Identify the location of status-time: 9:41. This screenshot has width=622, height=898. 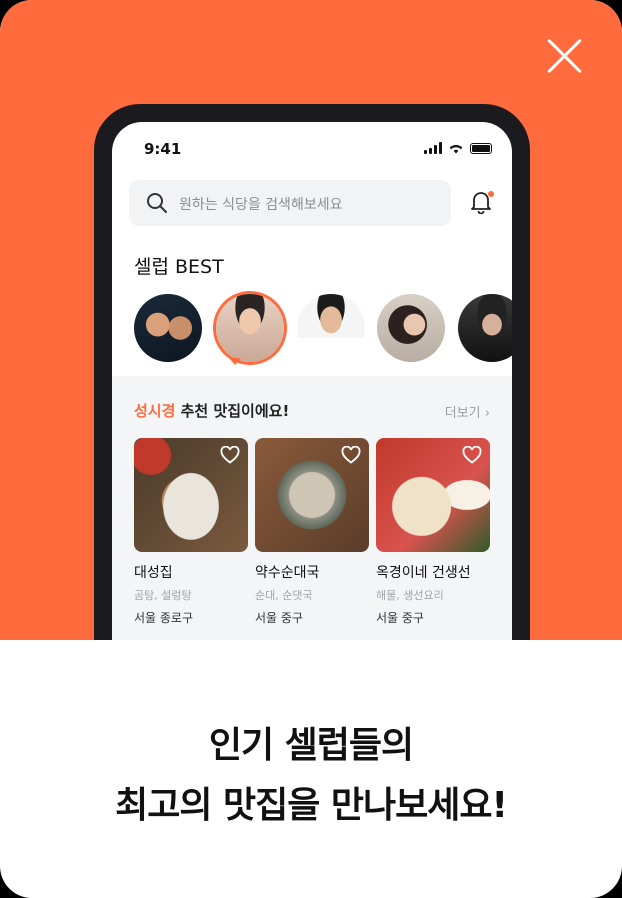
(163, 149).